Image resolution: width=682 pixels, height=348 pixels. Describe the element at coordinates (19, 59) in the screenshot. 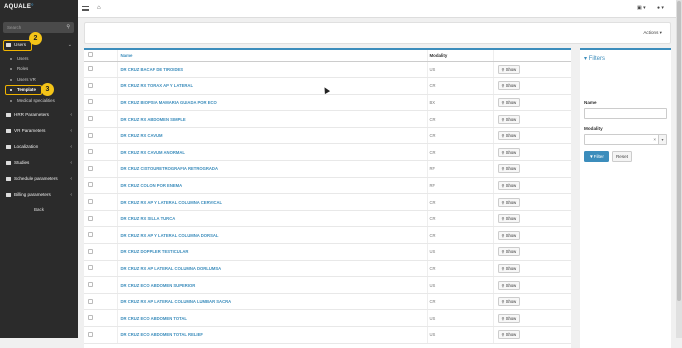

I see `sidebar-subitem-users: Users` at that location.